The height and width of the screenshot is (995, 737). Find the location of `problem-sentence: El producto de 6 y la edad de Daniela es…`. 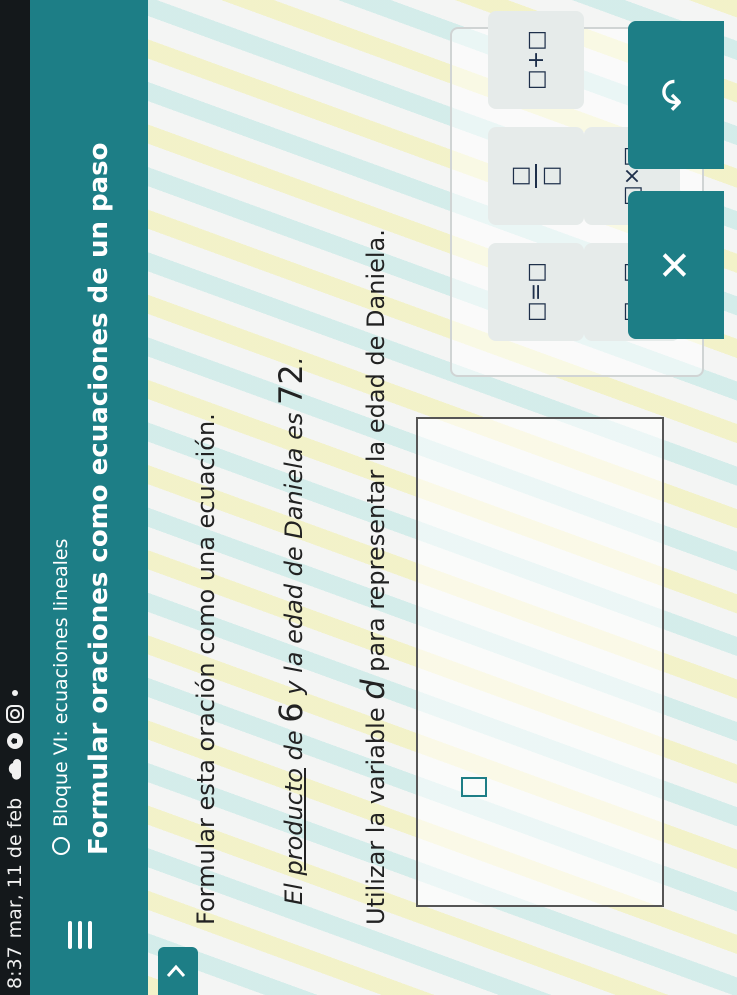

problem-sentence: El producto de 6 y la edad de Daniela es… is located at coordinates (291, 631).